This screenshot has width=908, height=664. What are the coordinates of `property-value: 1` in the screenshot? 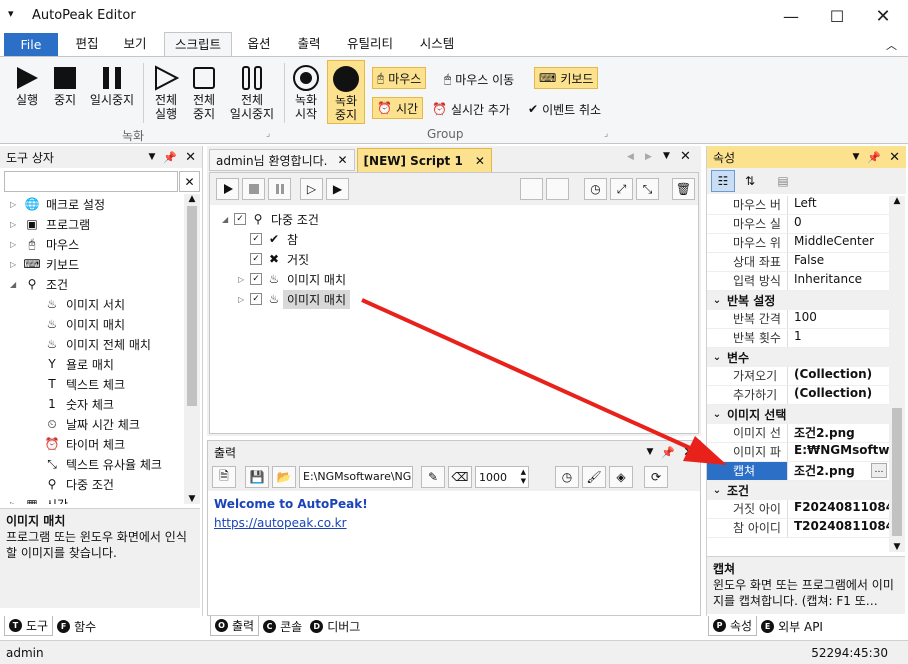 It's located at (838, 338).